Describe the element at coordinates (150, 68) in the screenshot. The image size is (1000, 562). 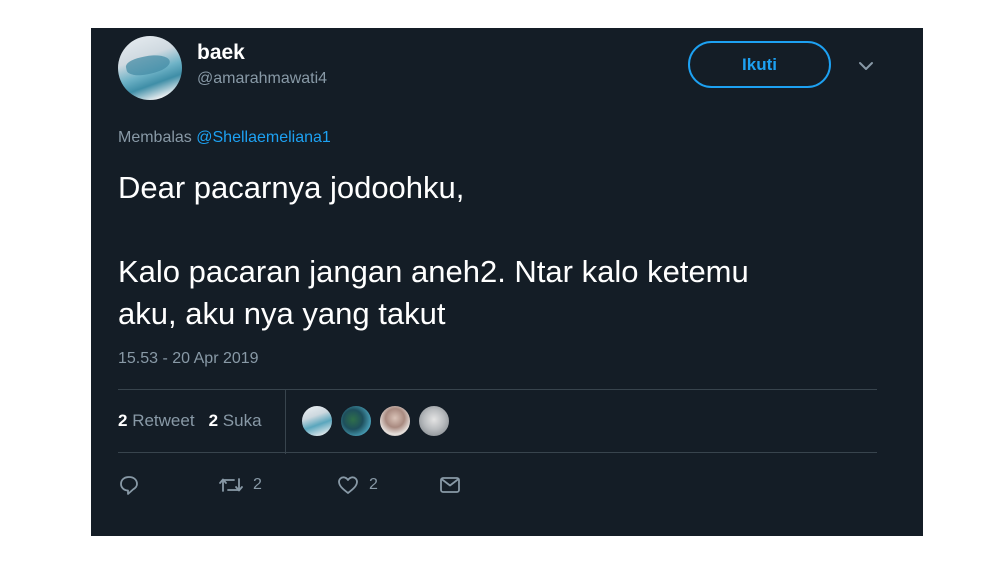
I see `avatar` at that location.